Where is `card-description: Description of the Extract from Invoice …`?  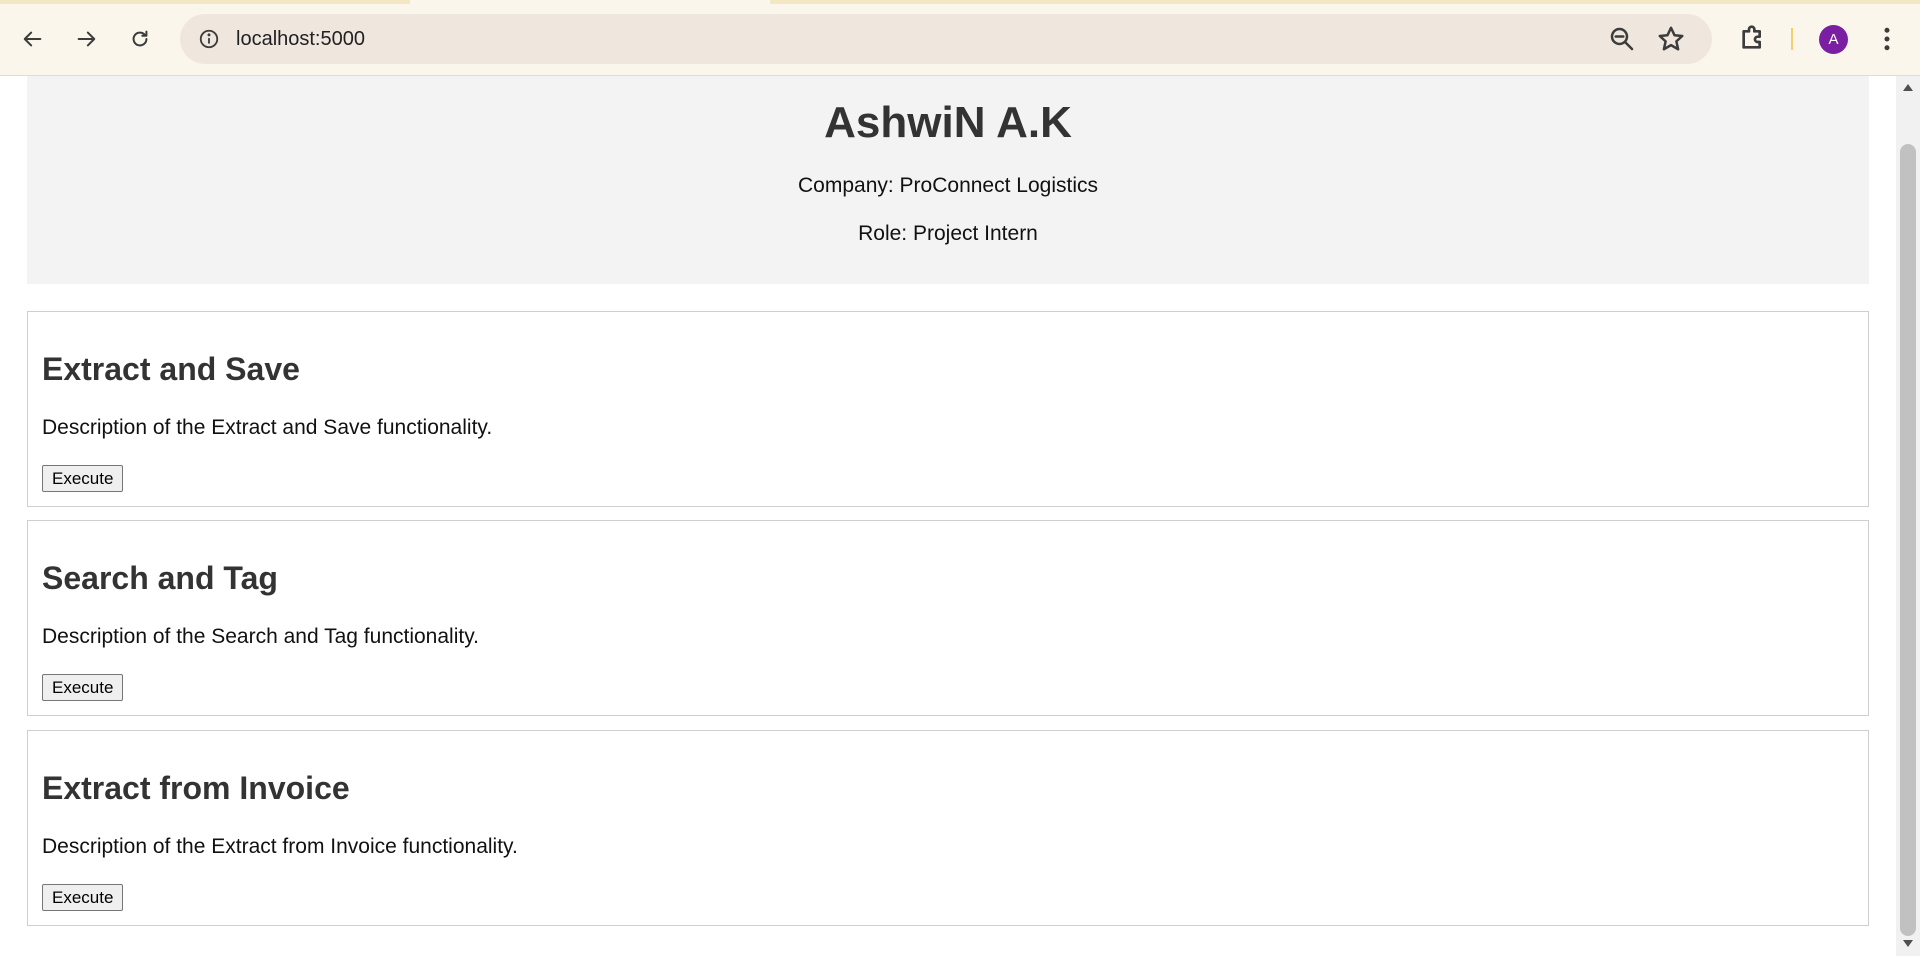
card-description: Description of the Extract from Invoice … is located at coordinates (280, 846).